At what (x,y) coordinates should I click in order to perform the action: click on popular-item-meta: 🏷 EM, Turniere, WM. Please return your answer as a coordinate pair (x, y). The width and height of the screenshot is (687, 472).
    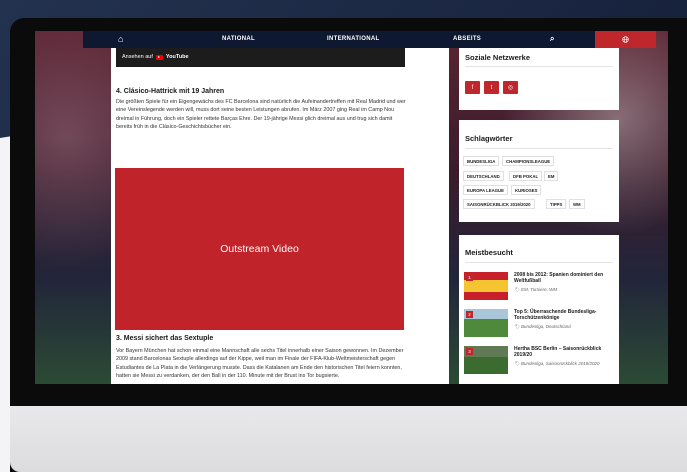
    Looking at the image, I should click on (536, 289).